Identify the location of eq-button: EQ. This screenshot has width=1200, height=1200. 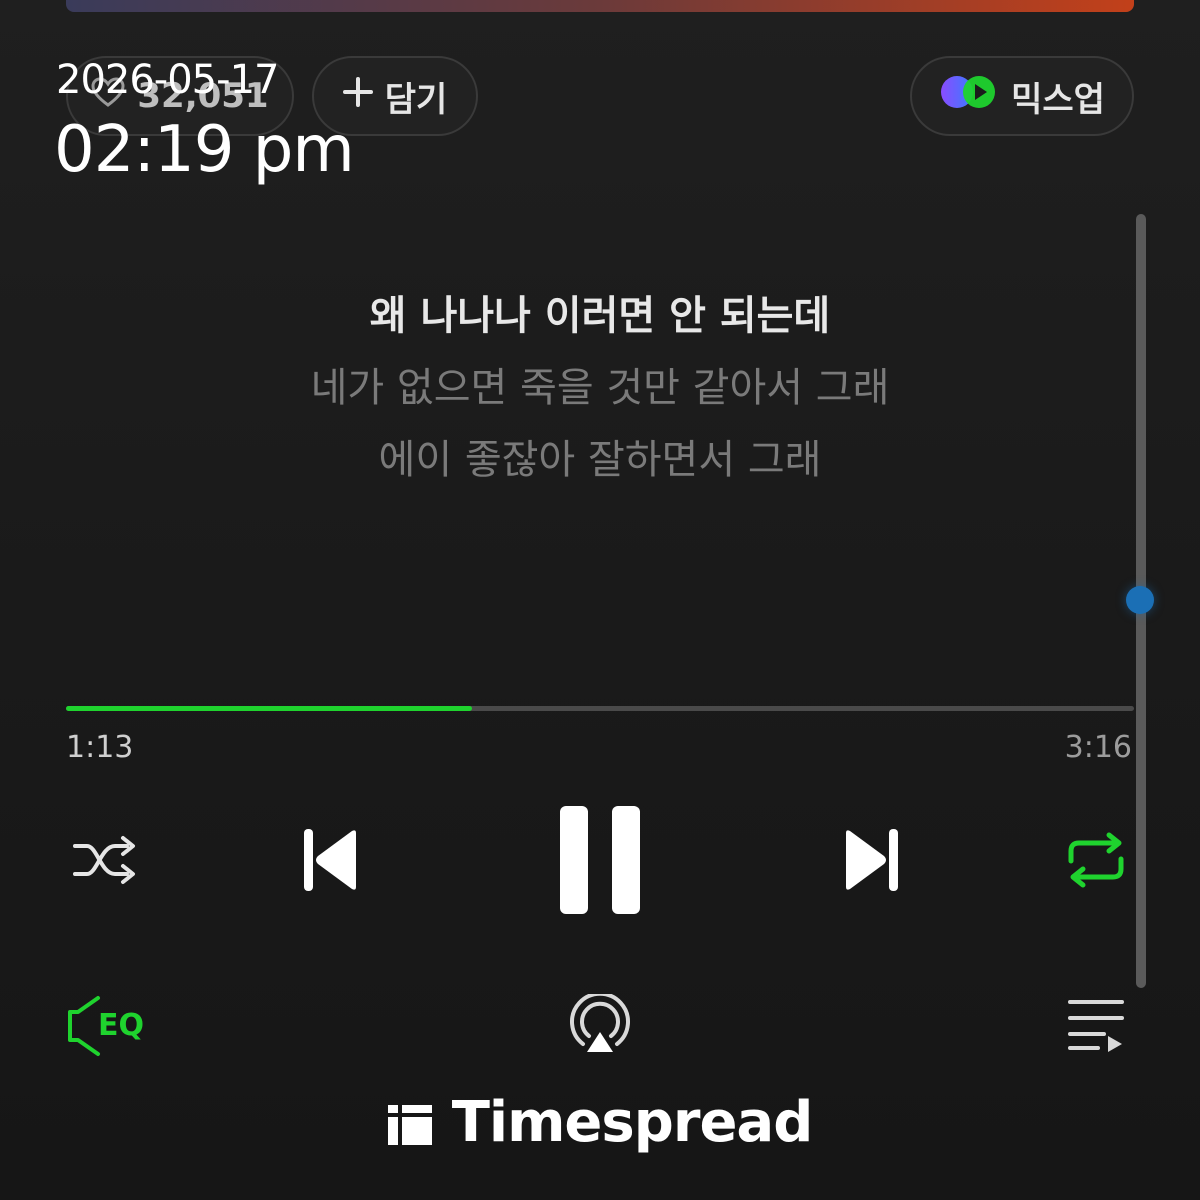
(107, 1026).